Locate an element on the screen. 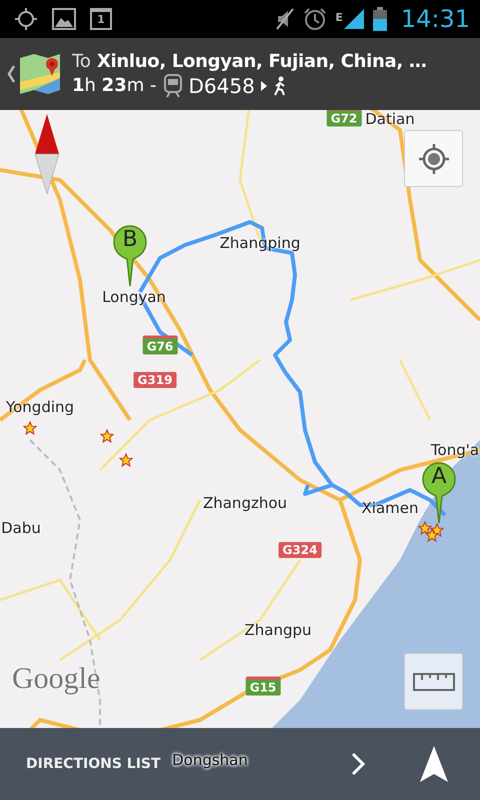  locate-icon is located at coordinates (434, 158).